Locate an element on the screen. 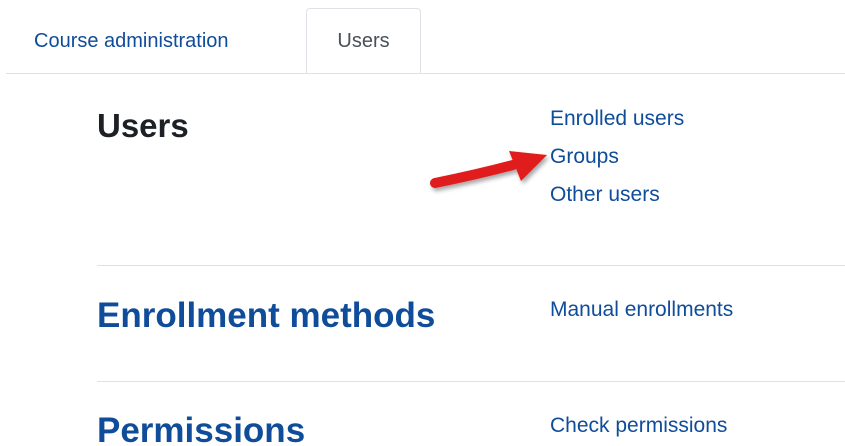 The image size is (845, 446). tab-users: Users is located at coordinates (363, 41).